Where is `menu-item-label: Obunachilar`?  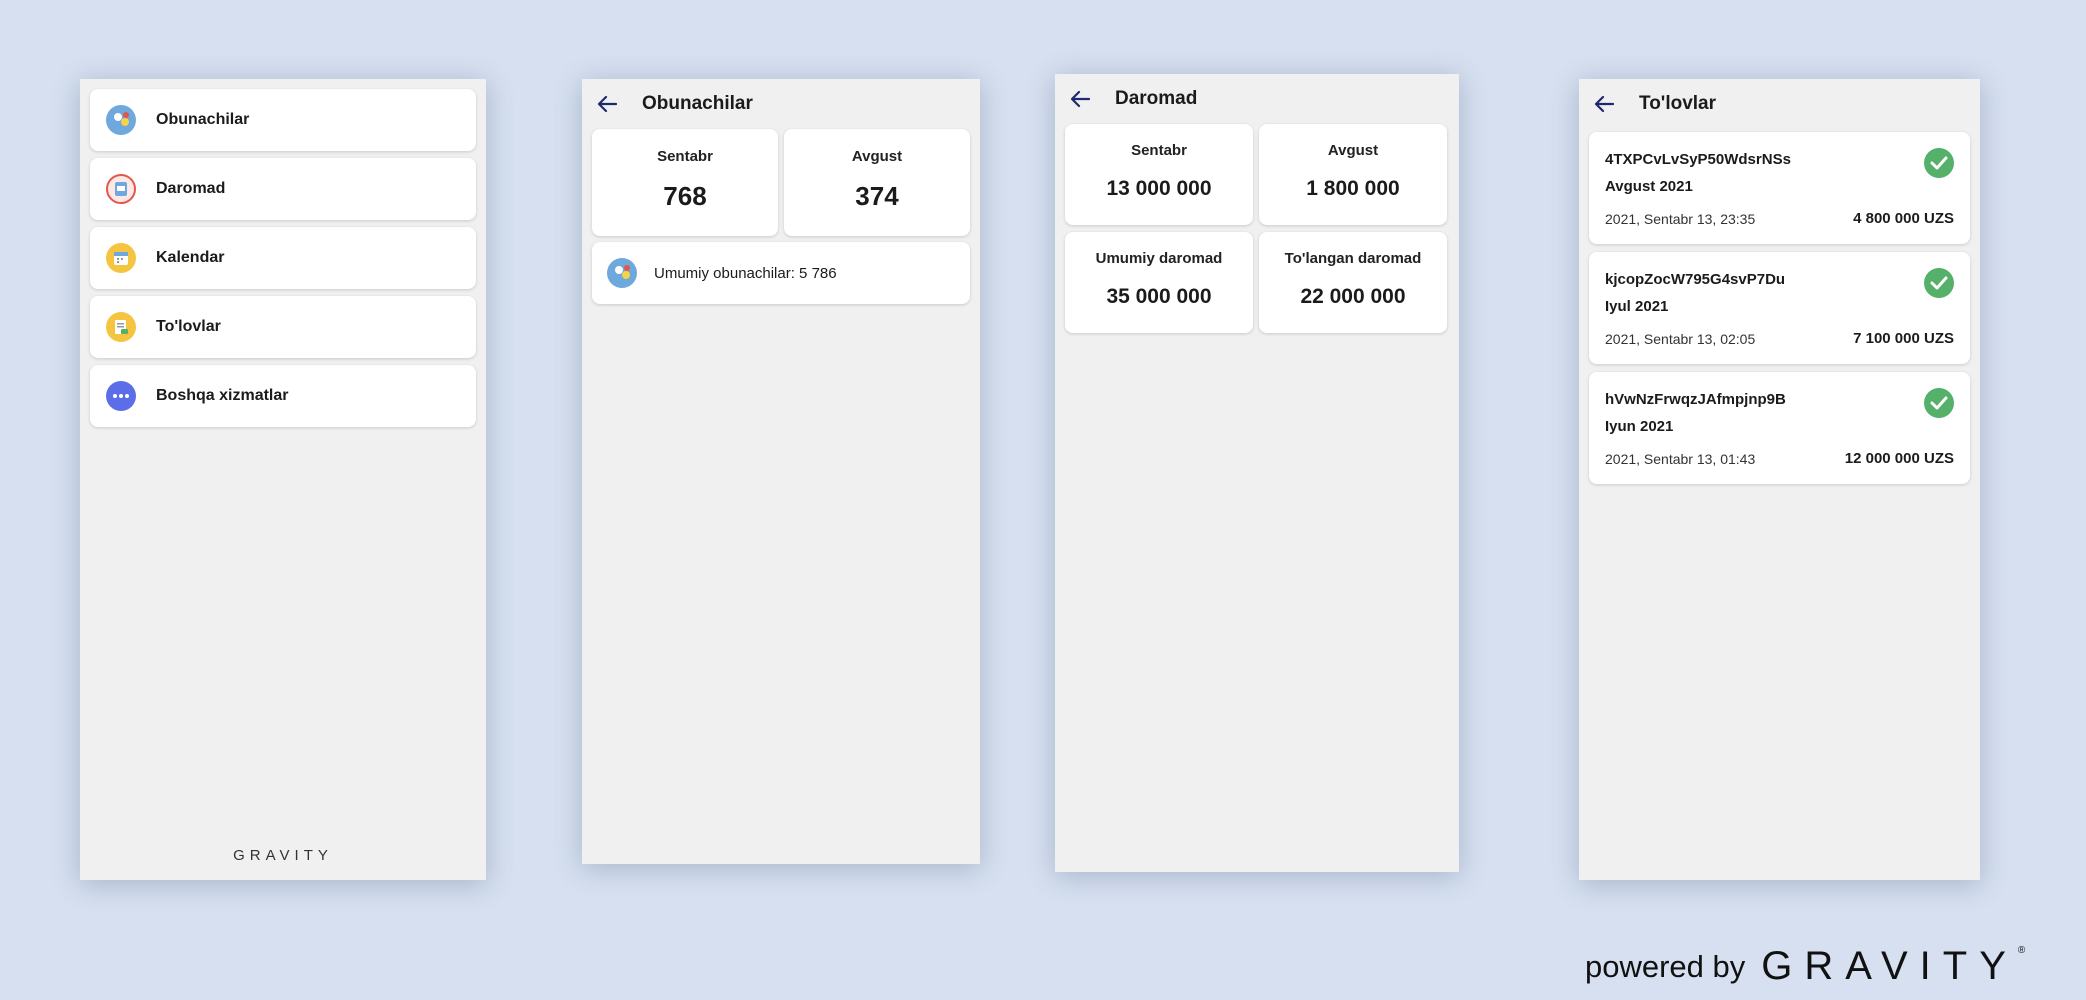 menu-item-label: Obunachilar is located at coordinates (203, 119).